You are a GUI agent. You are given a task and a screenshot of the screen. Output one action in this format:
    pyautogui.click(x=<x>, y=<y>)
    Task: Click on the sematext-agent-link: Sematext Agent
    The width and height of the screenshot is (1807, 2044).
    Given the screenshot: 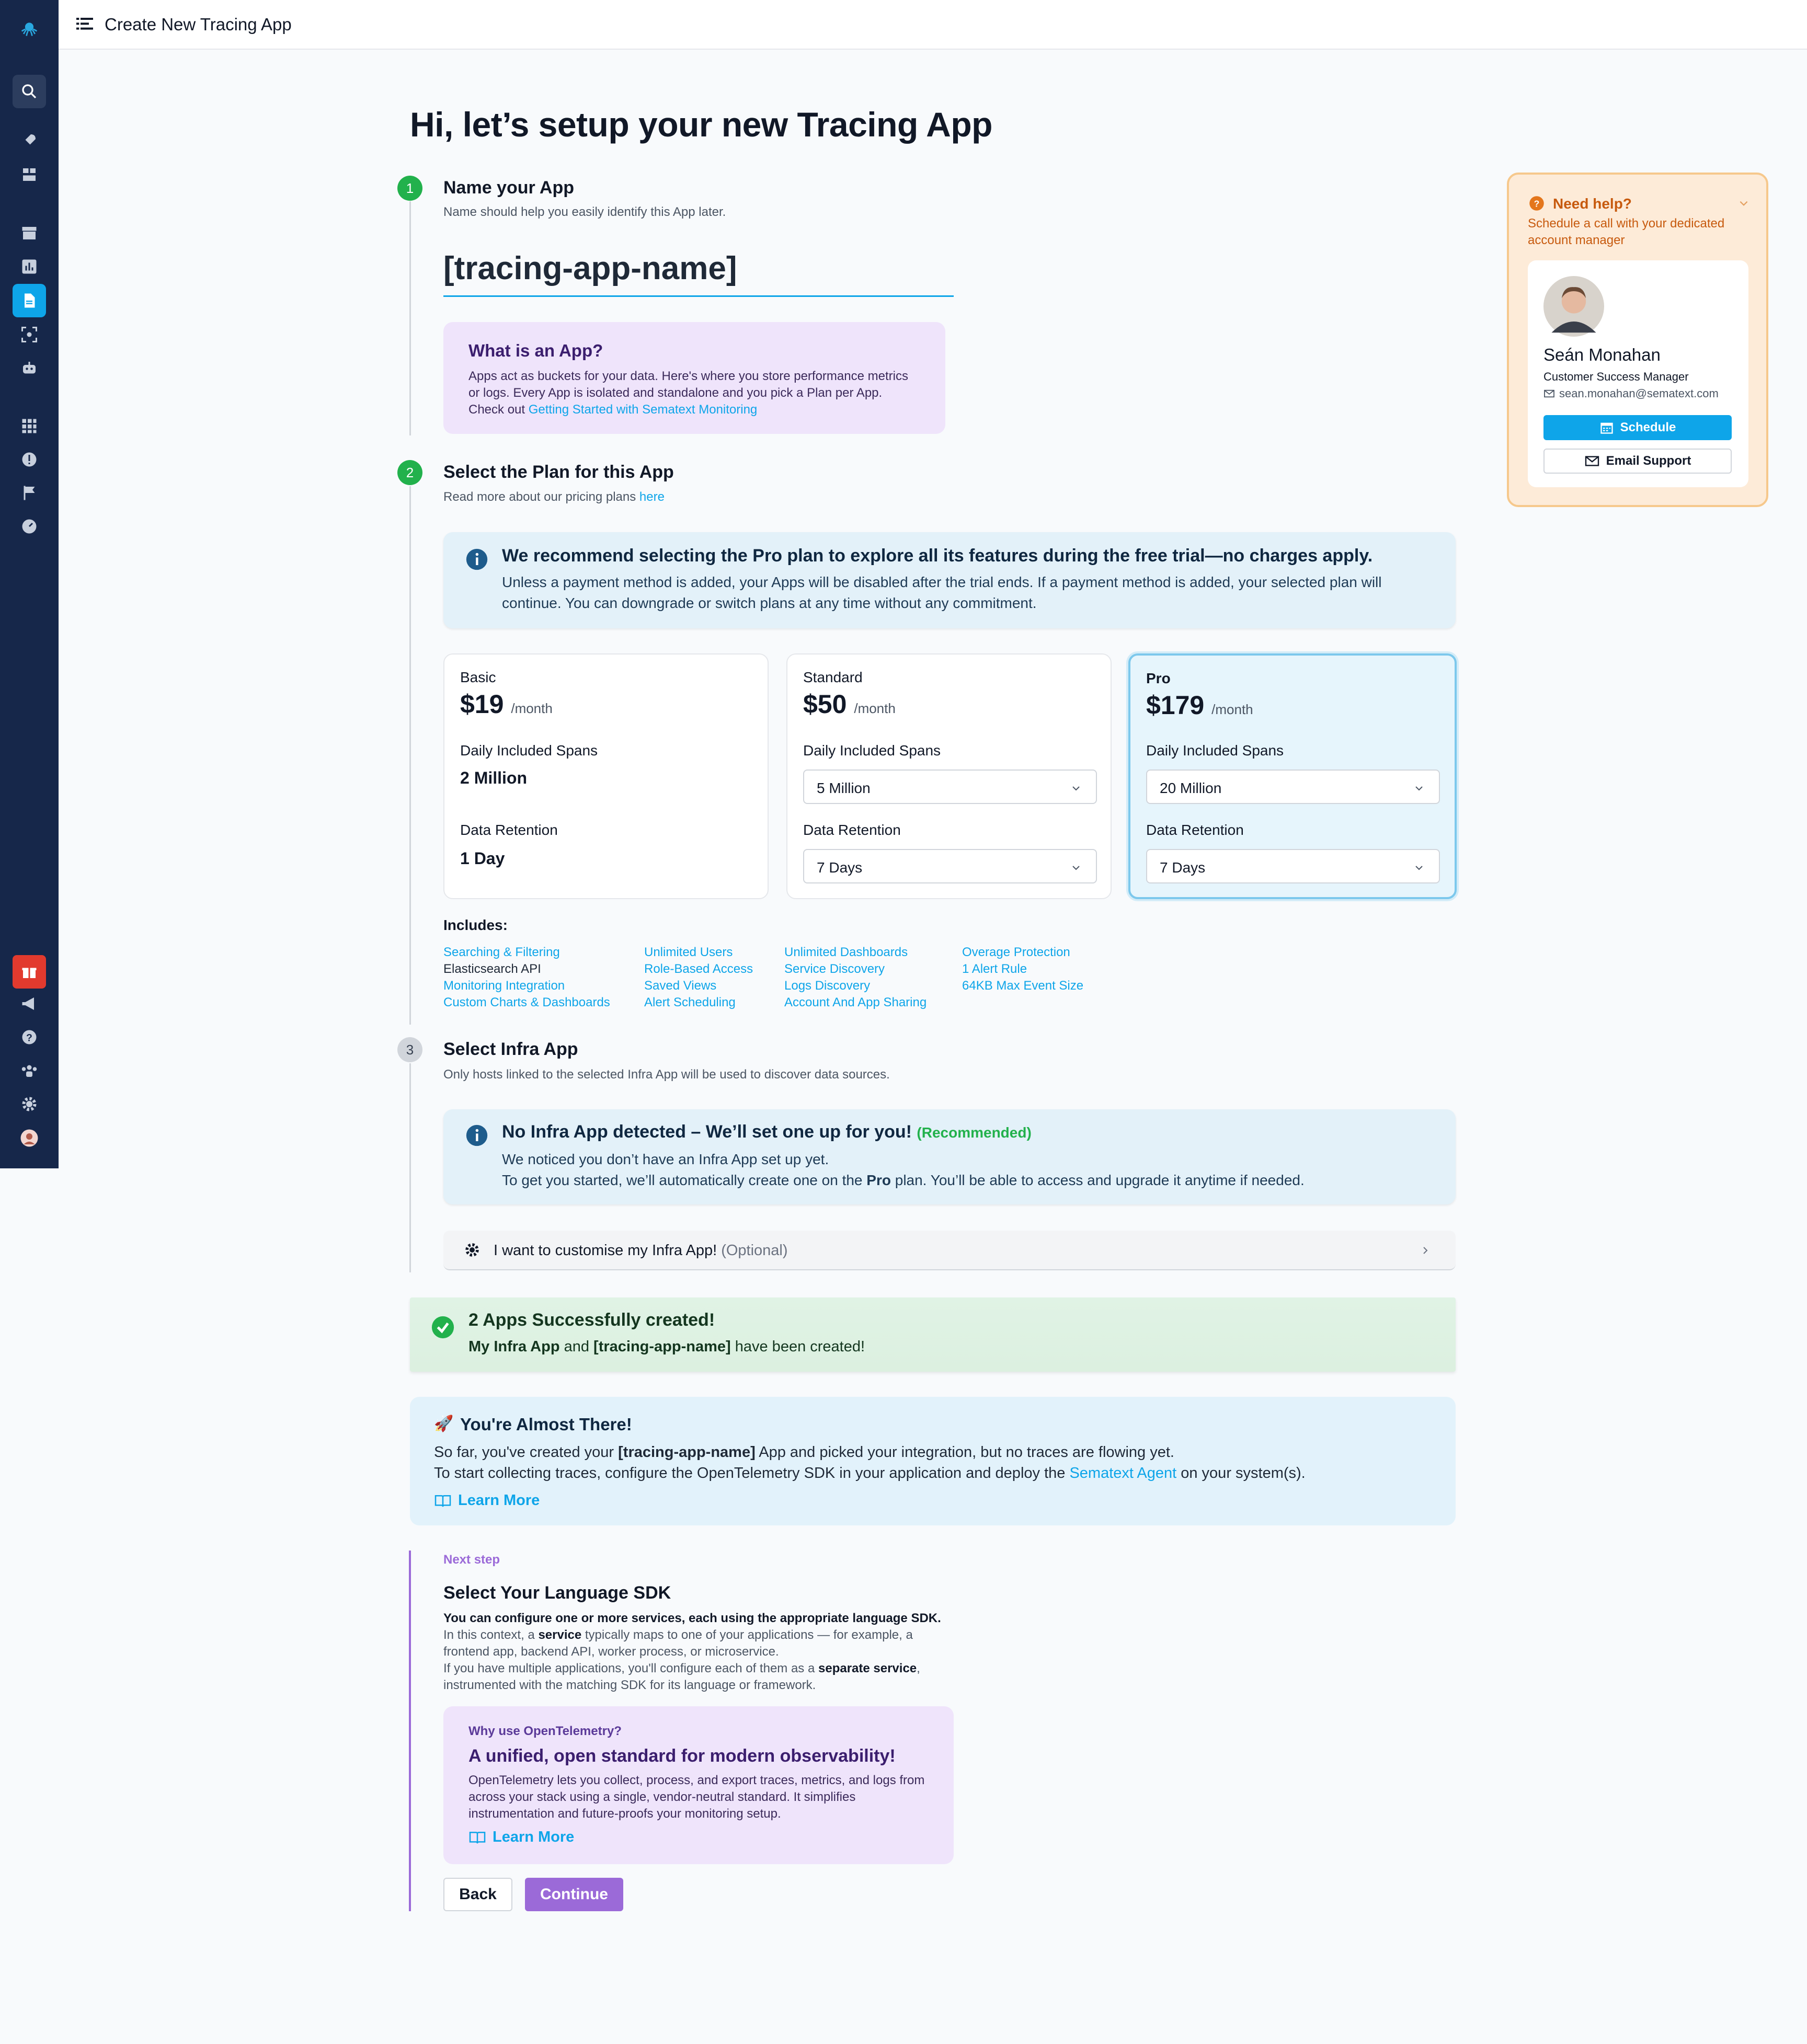 What is the action you would take?
    pyautogui.click(x=1122, y=1474)
    